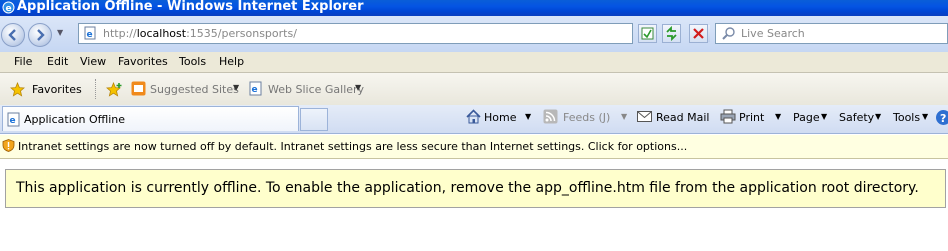  Describe the element at coordinates (316, 89) in the screenshot. I see `web-slice-gallery-label: Web Slice Gallery` at that location.